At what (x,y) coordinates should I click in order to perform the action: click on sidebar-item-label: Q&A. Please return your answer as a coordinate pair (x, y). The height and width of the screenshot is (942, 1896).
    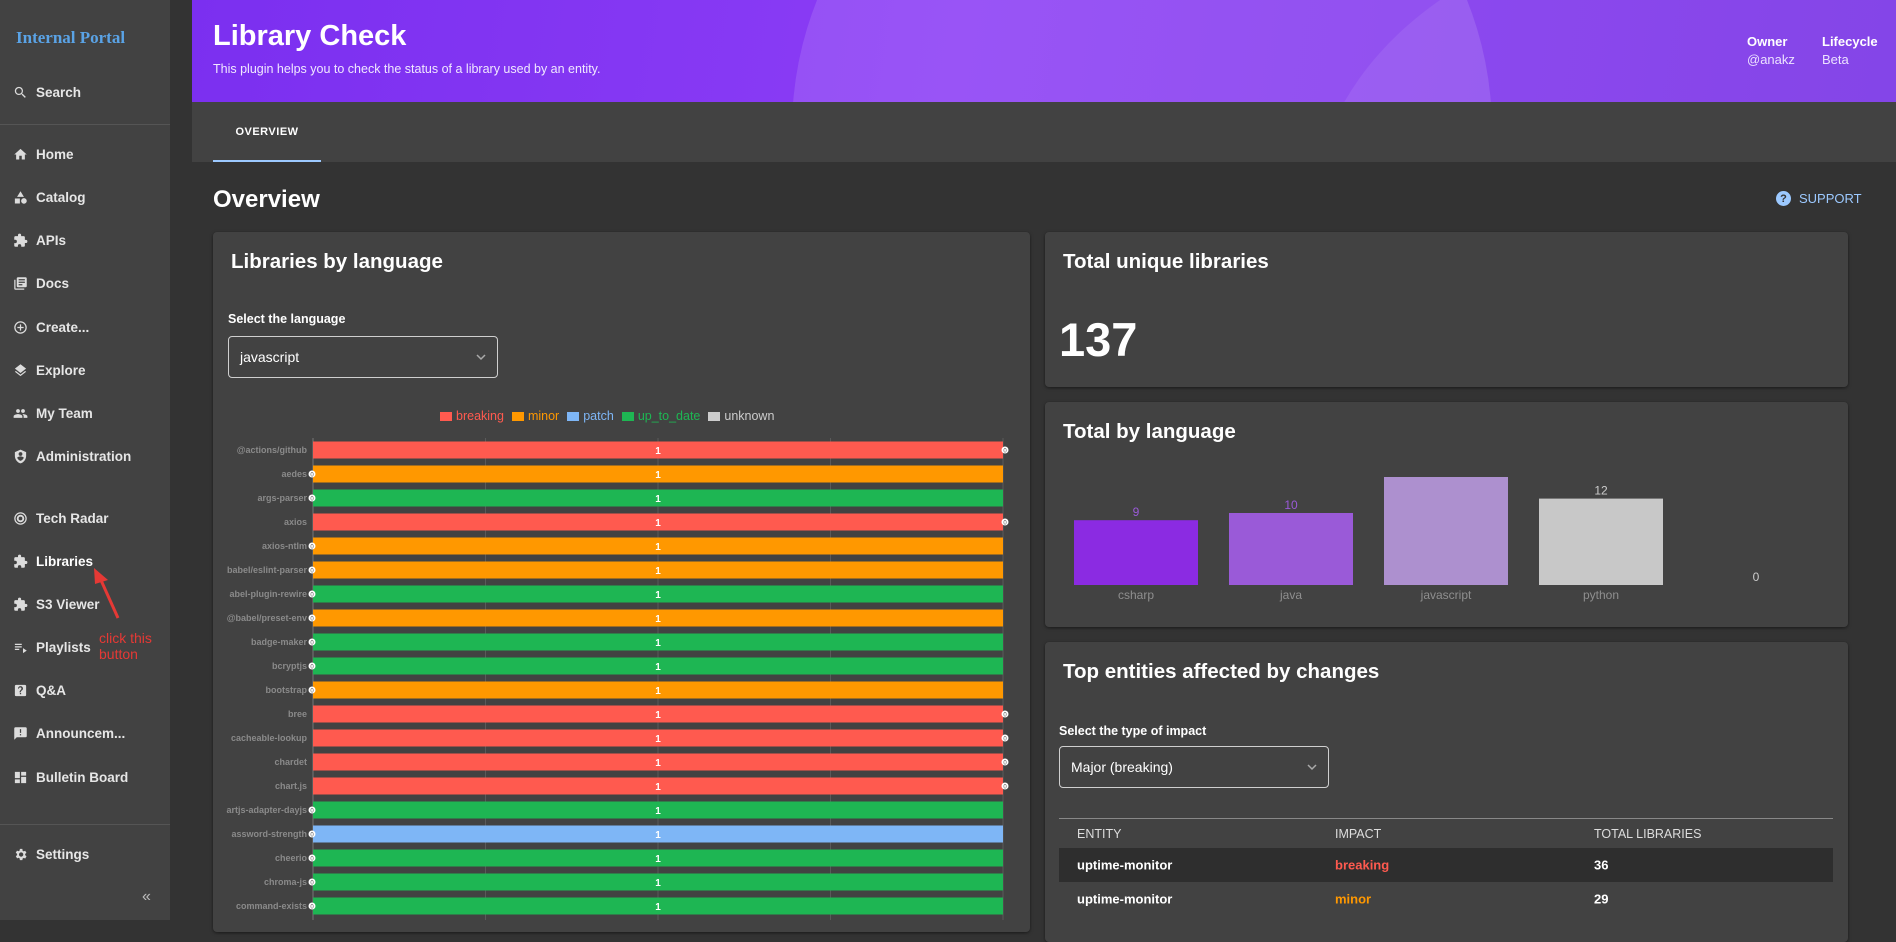
    Looking at the image, I should click on (51, 690).